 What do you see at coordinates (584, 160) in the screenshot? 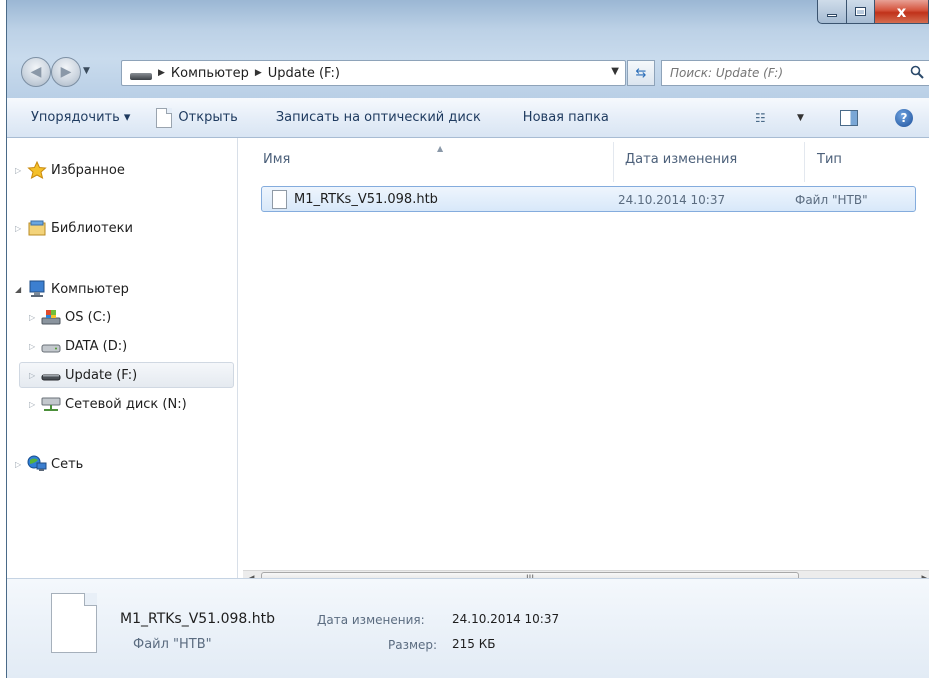
I see `column-headers: ▲ Имя Дата изменения Тип` at bounding box center [584, 160].